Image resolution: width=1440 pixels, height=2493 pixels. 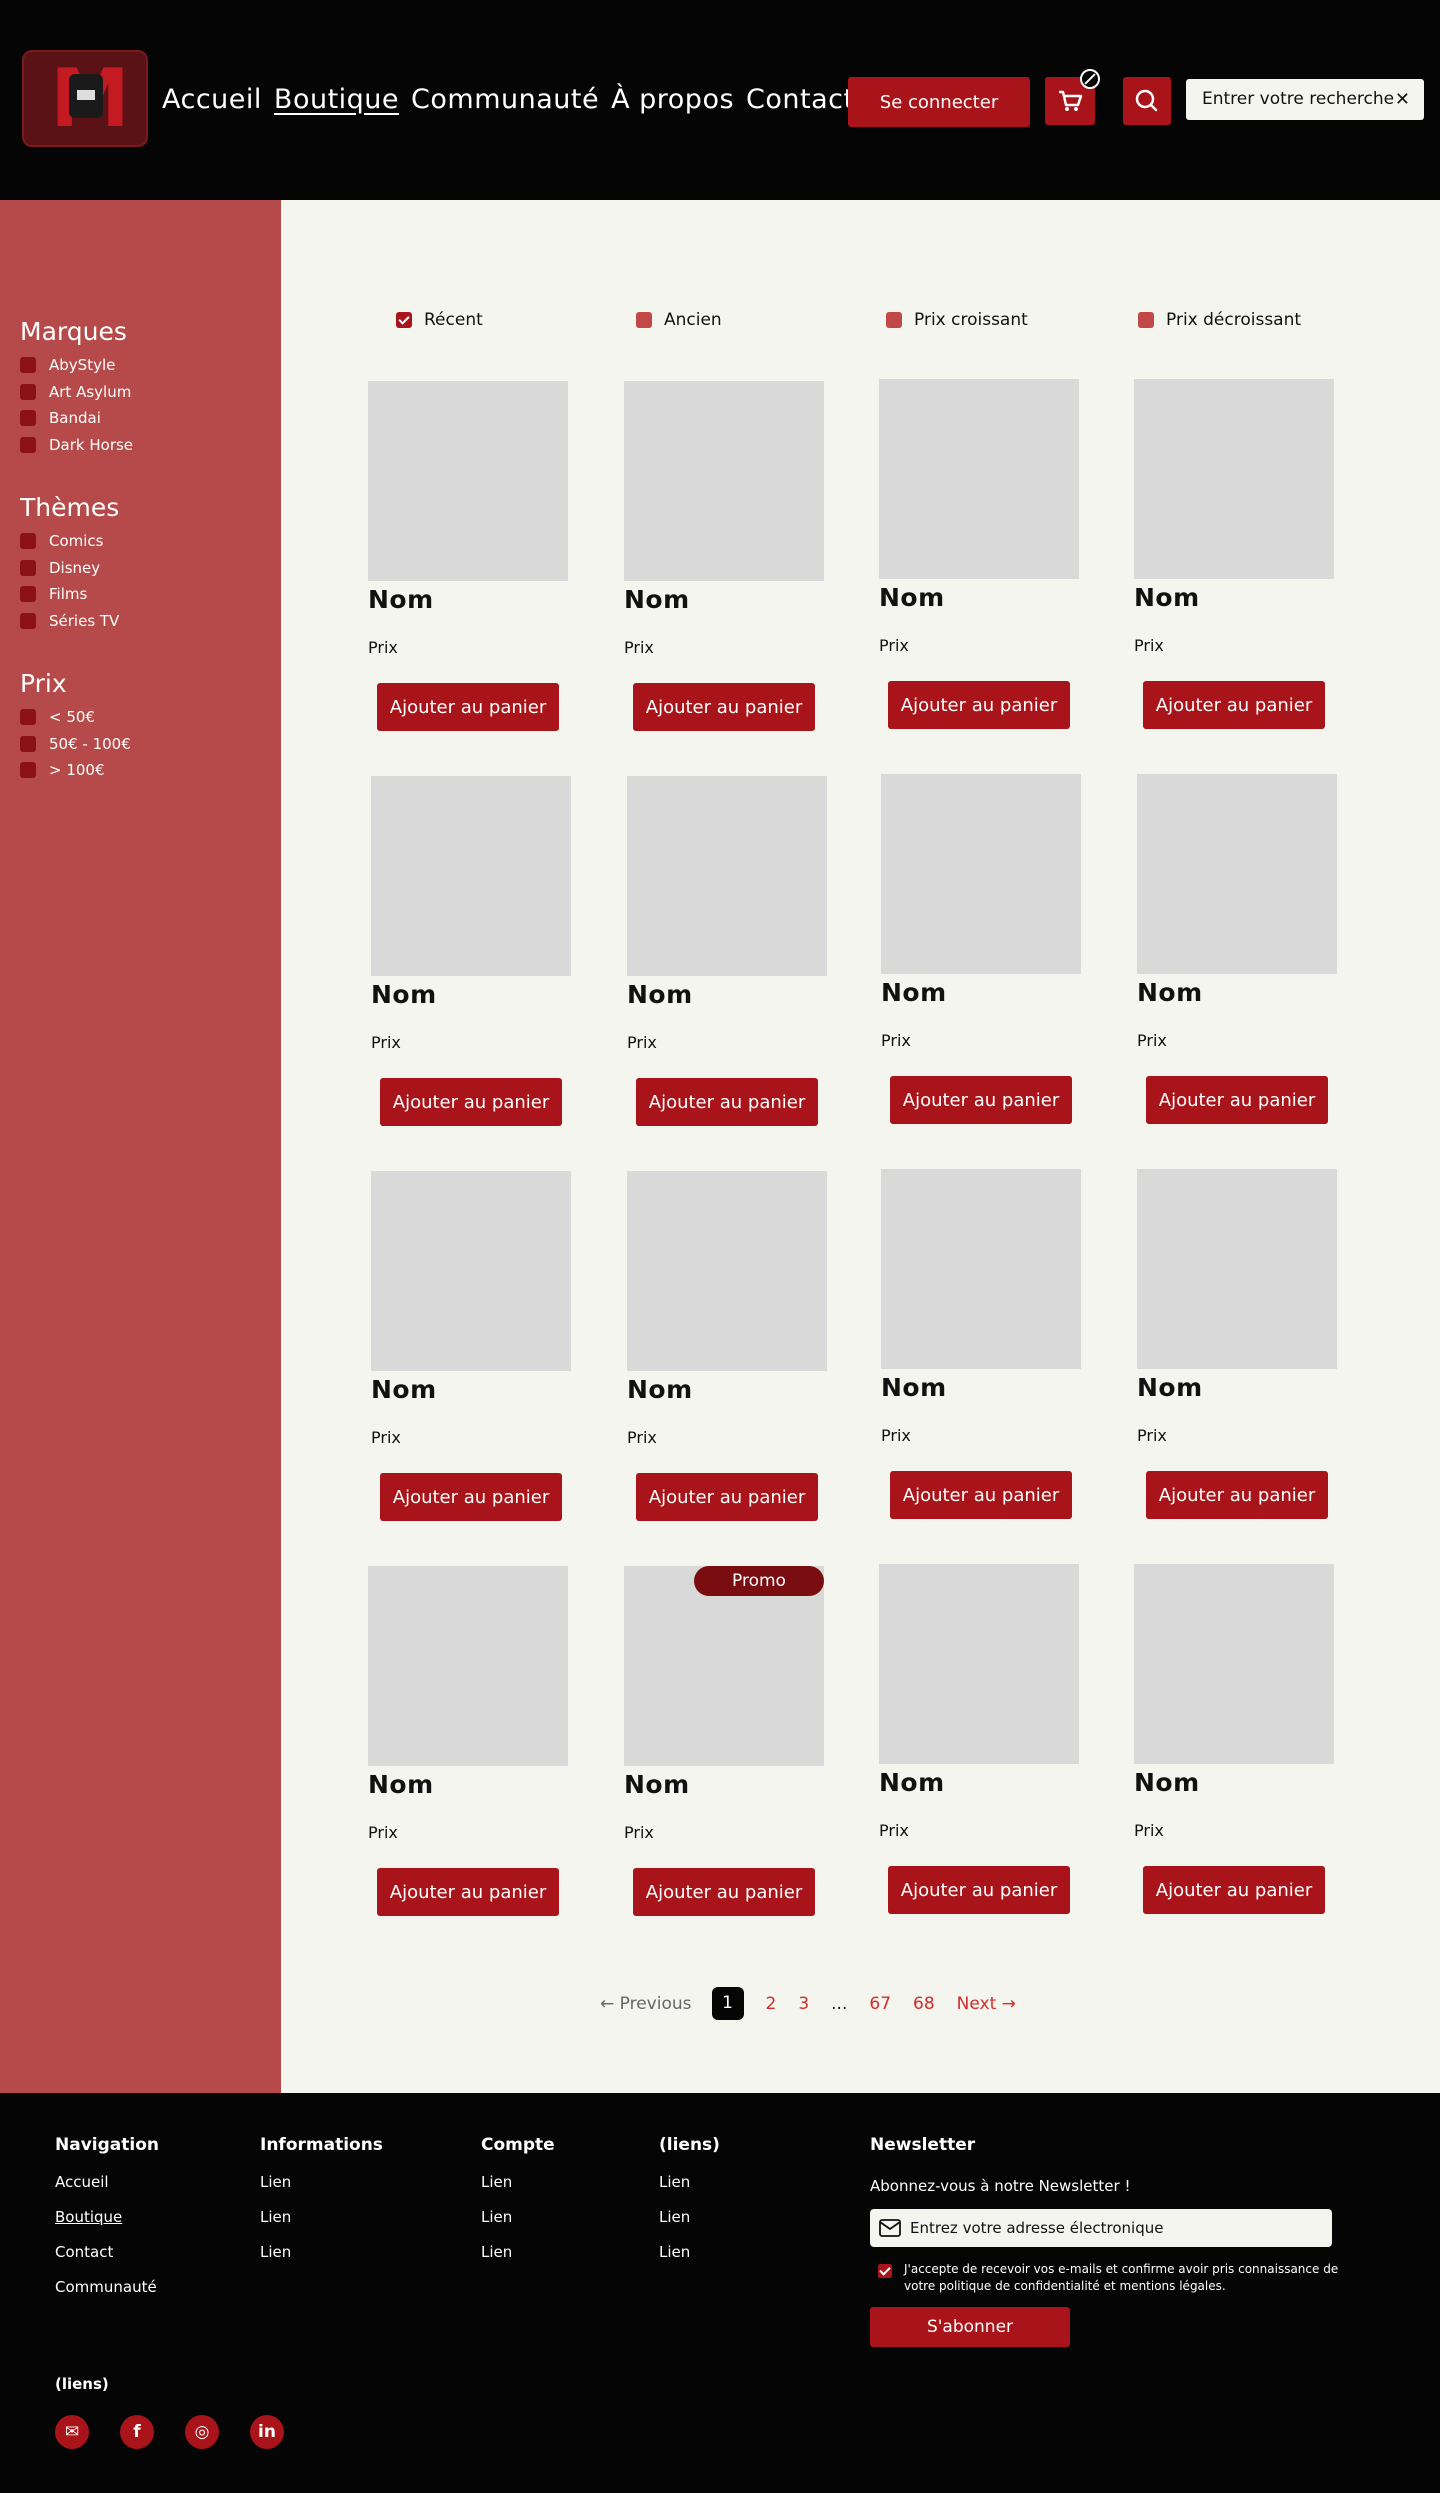 I want to click on sort-option: Prix croissant, so click(x=957, y=320).